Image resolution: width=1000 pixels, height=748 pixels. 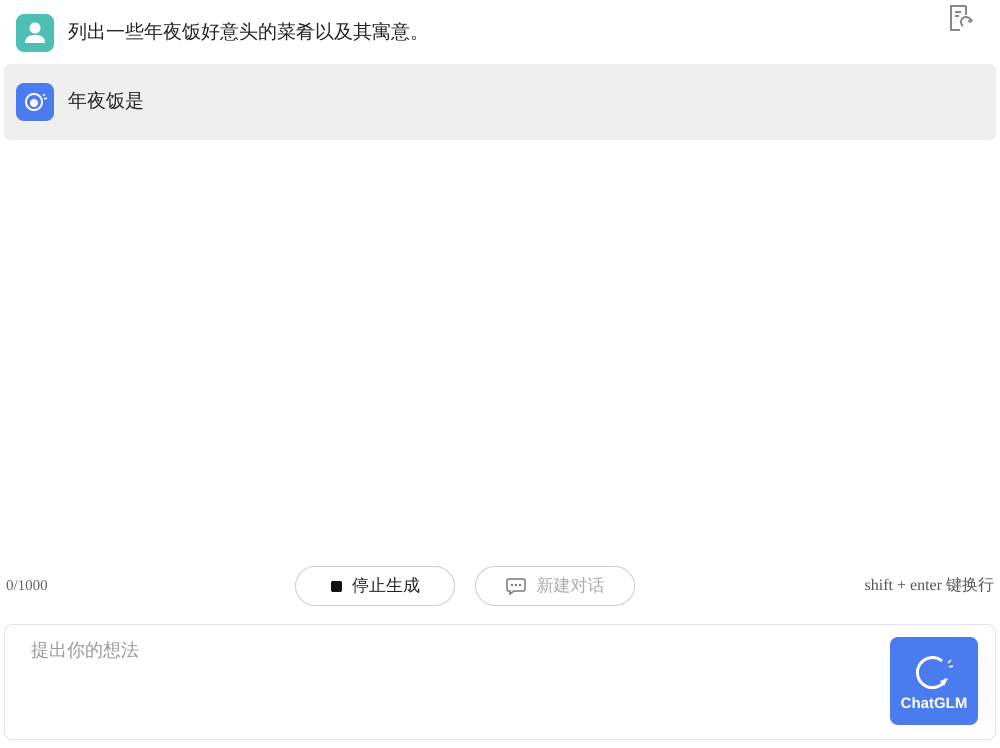 What do you see at coordinates (336, 586) in the screenshot?
I see `stop-icon` at bounding box center [336, 586].